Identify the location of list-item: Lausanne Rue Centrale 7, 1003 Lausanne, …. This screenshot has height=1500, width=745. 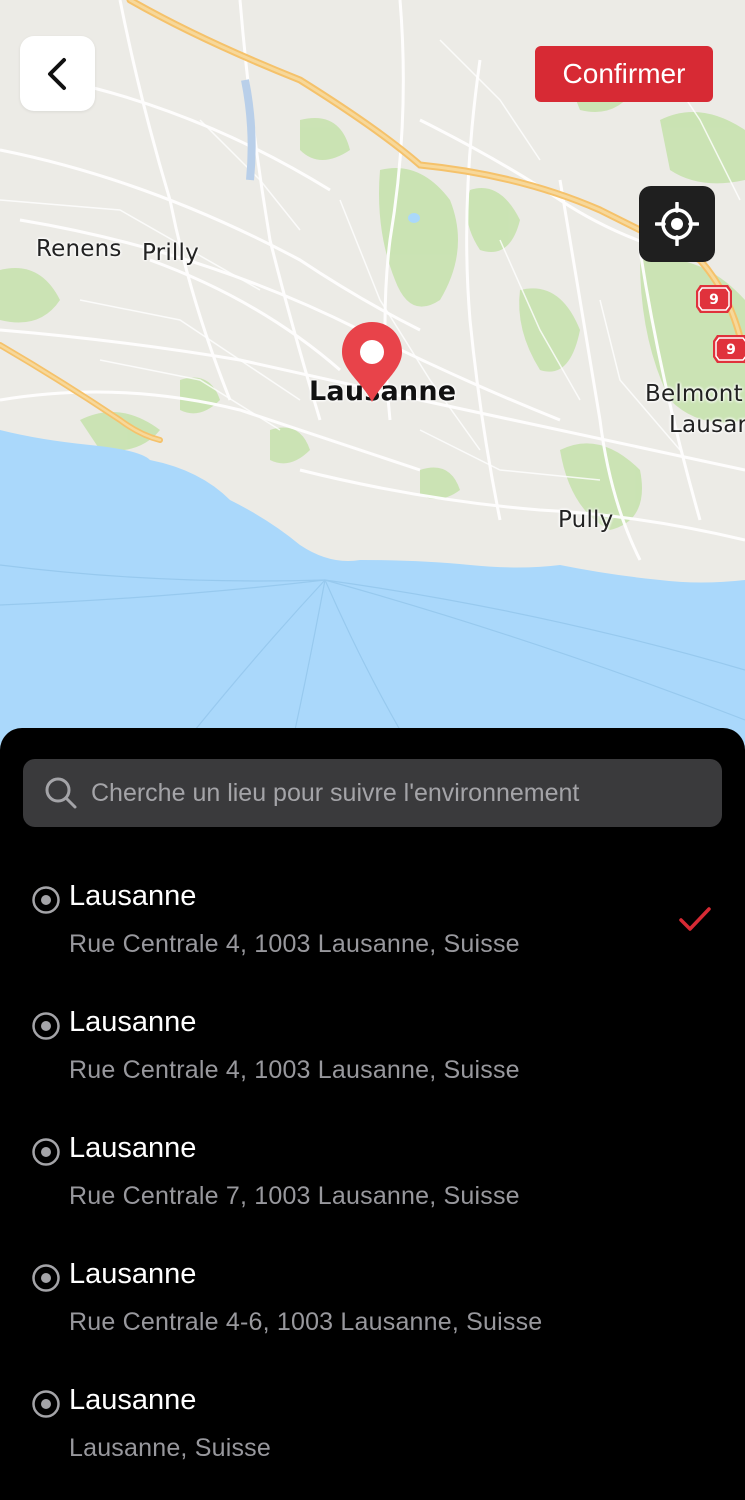
(372, 1180).